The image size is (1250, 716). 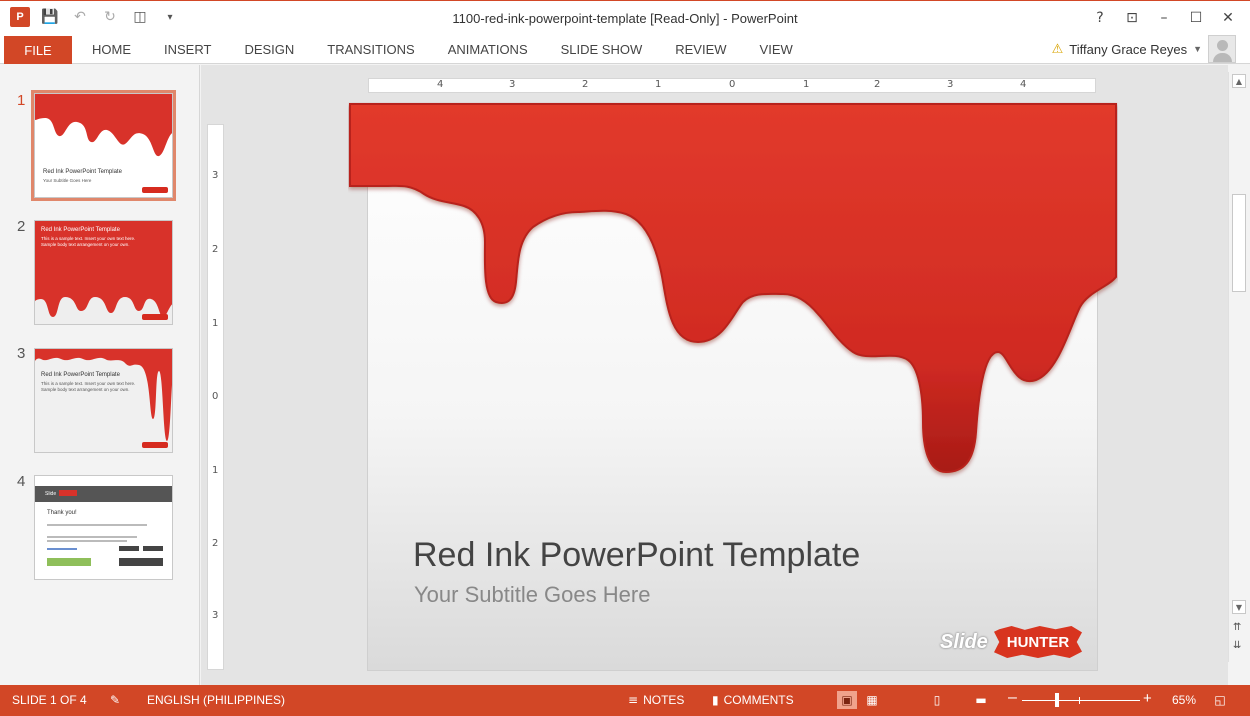 I want to click on ribbon-display-options-button: ⊡, so click(x=1132, y=18).